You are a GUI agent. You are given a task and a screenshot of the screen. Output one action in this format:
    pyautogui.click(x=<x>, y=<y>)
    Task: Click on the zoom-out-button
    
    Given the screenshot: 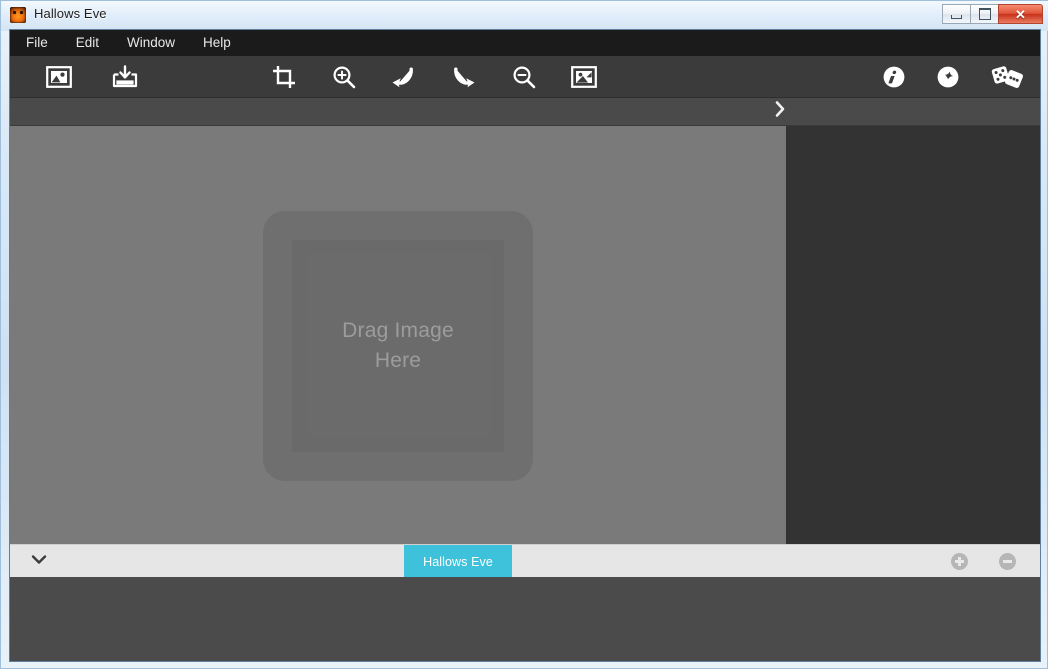 What is the action you would take?
    pyautogui.click(x=524, y=77)
    